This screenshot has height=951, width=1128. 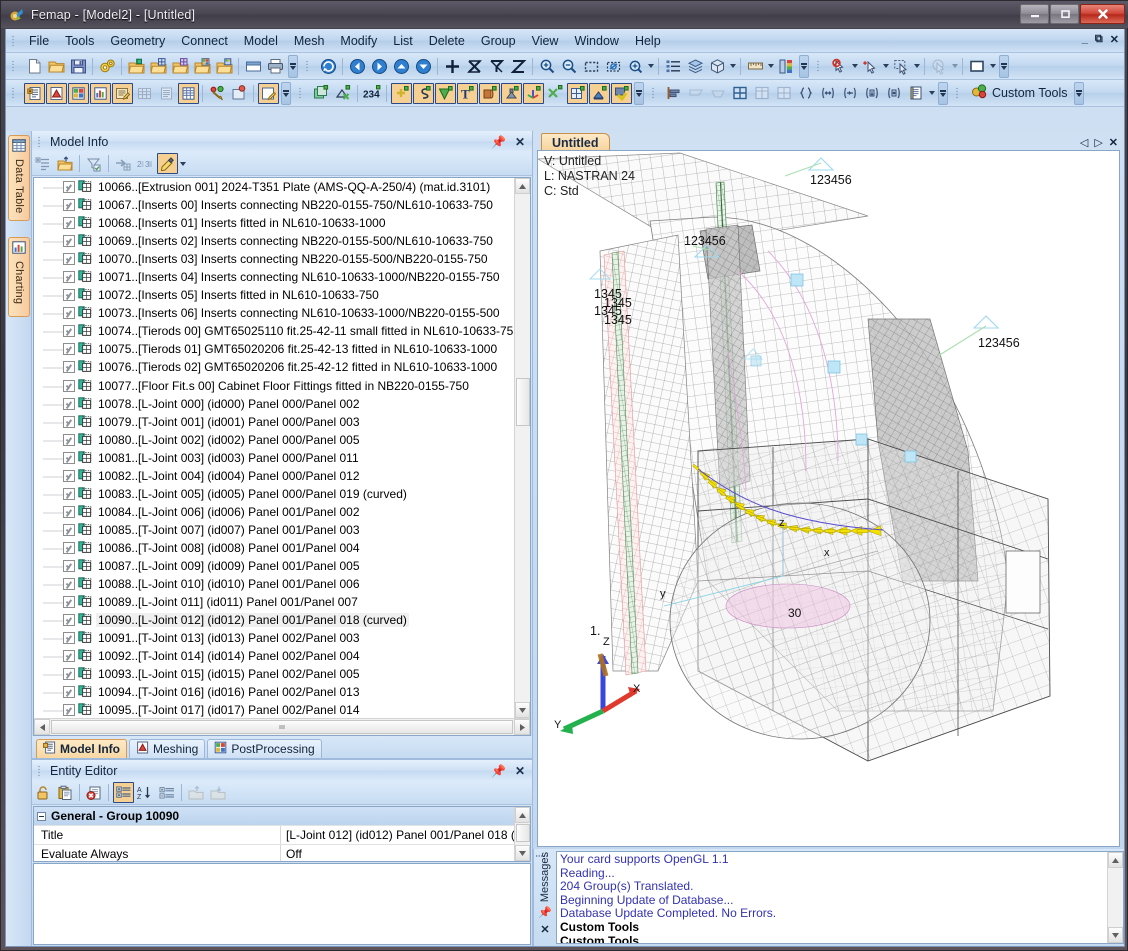 I want to click on renumber-icon: 23, so click(x=145, y=164).